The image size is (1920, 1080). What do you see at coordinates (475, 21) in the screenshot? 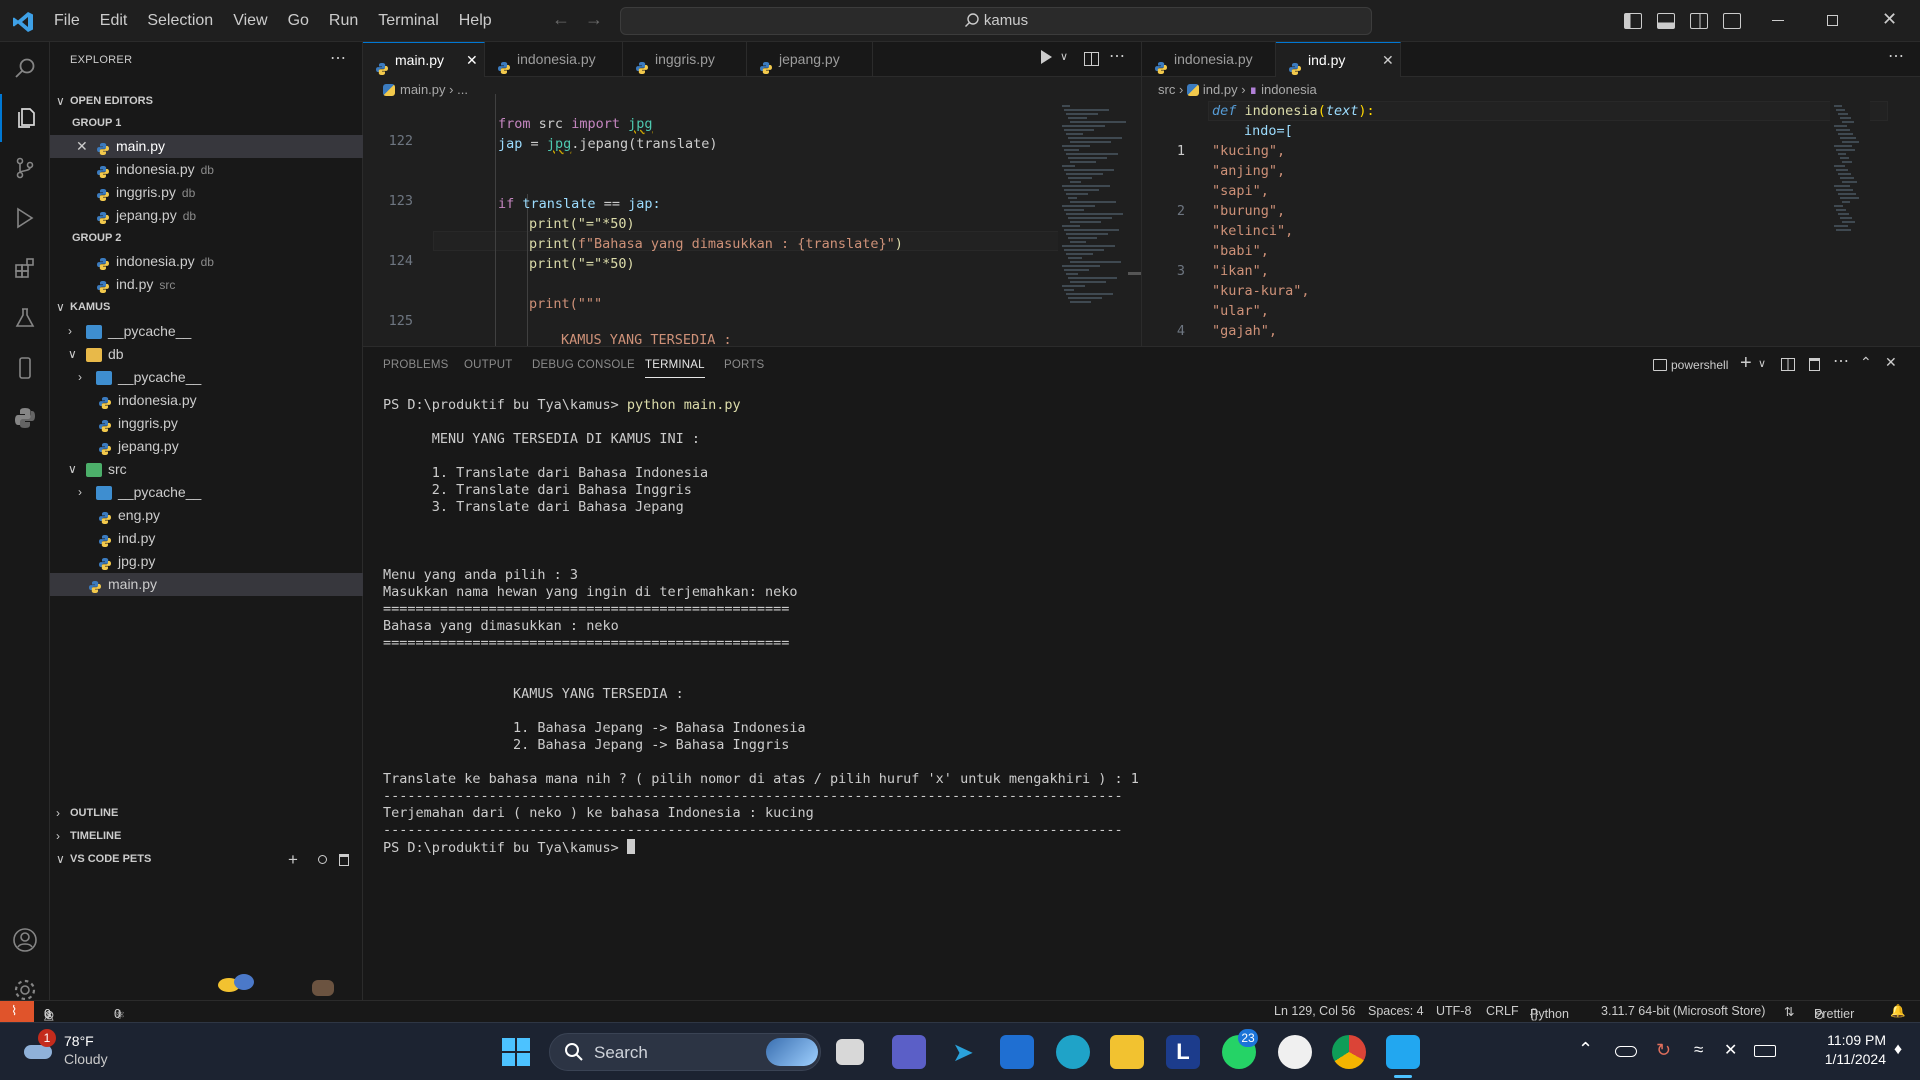
I see `menu-help: Help` at bounding box center [475, 21].